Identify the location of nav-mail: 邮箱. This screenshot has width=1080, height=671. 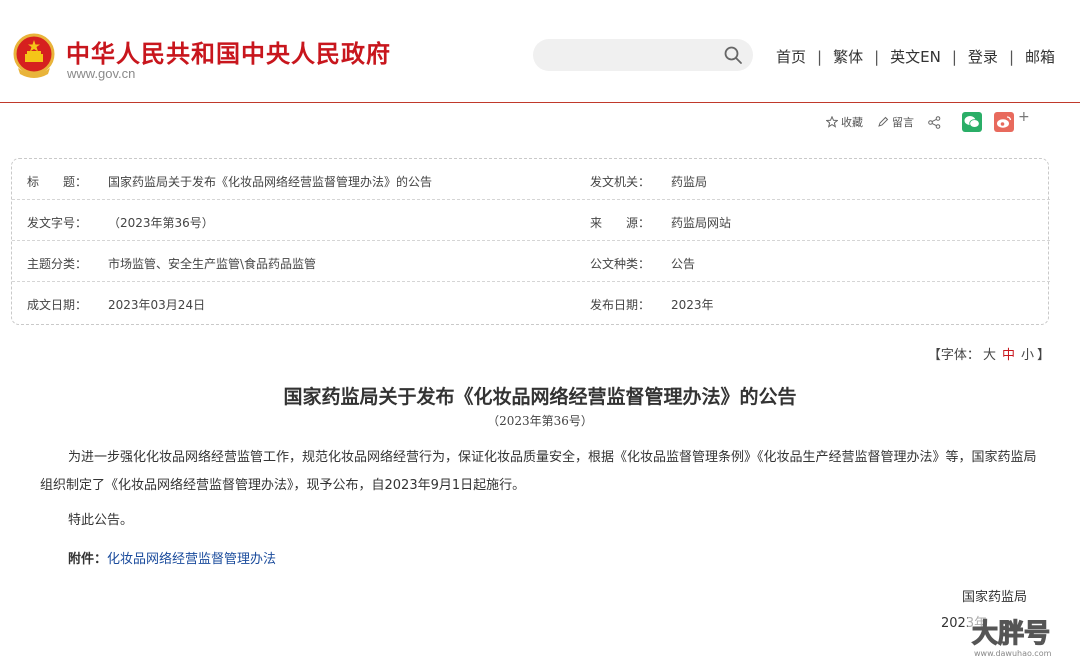
(1040, 56).